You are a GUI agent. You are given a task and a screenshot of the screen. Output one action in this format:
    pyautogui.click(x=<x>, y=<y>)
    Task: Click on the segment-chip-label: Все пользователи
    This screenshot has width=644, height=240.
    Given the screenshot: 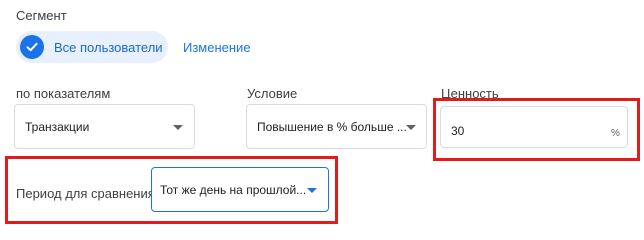 What is the action you would take?
    pyautogui.click(x=108, y=47)
    